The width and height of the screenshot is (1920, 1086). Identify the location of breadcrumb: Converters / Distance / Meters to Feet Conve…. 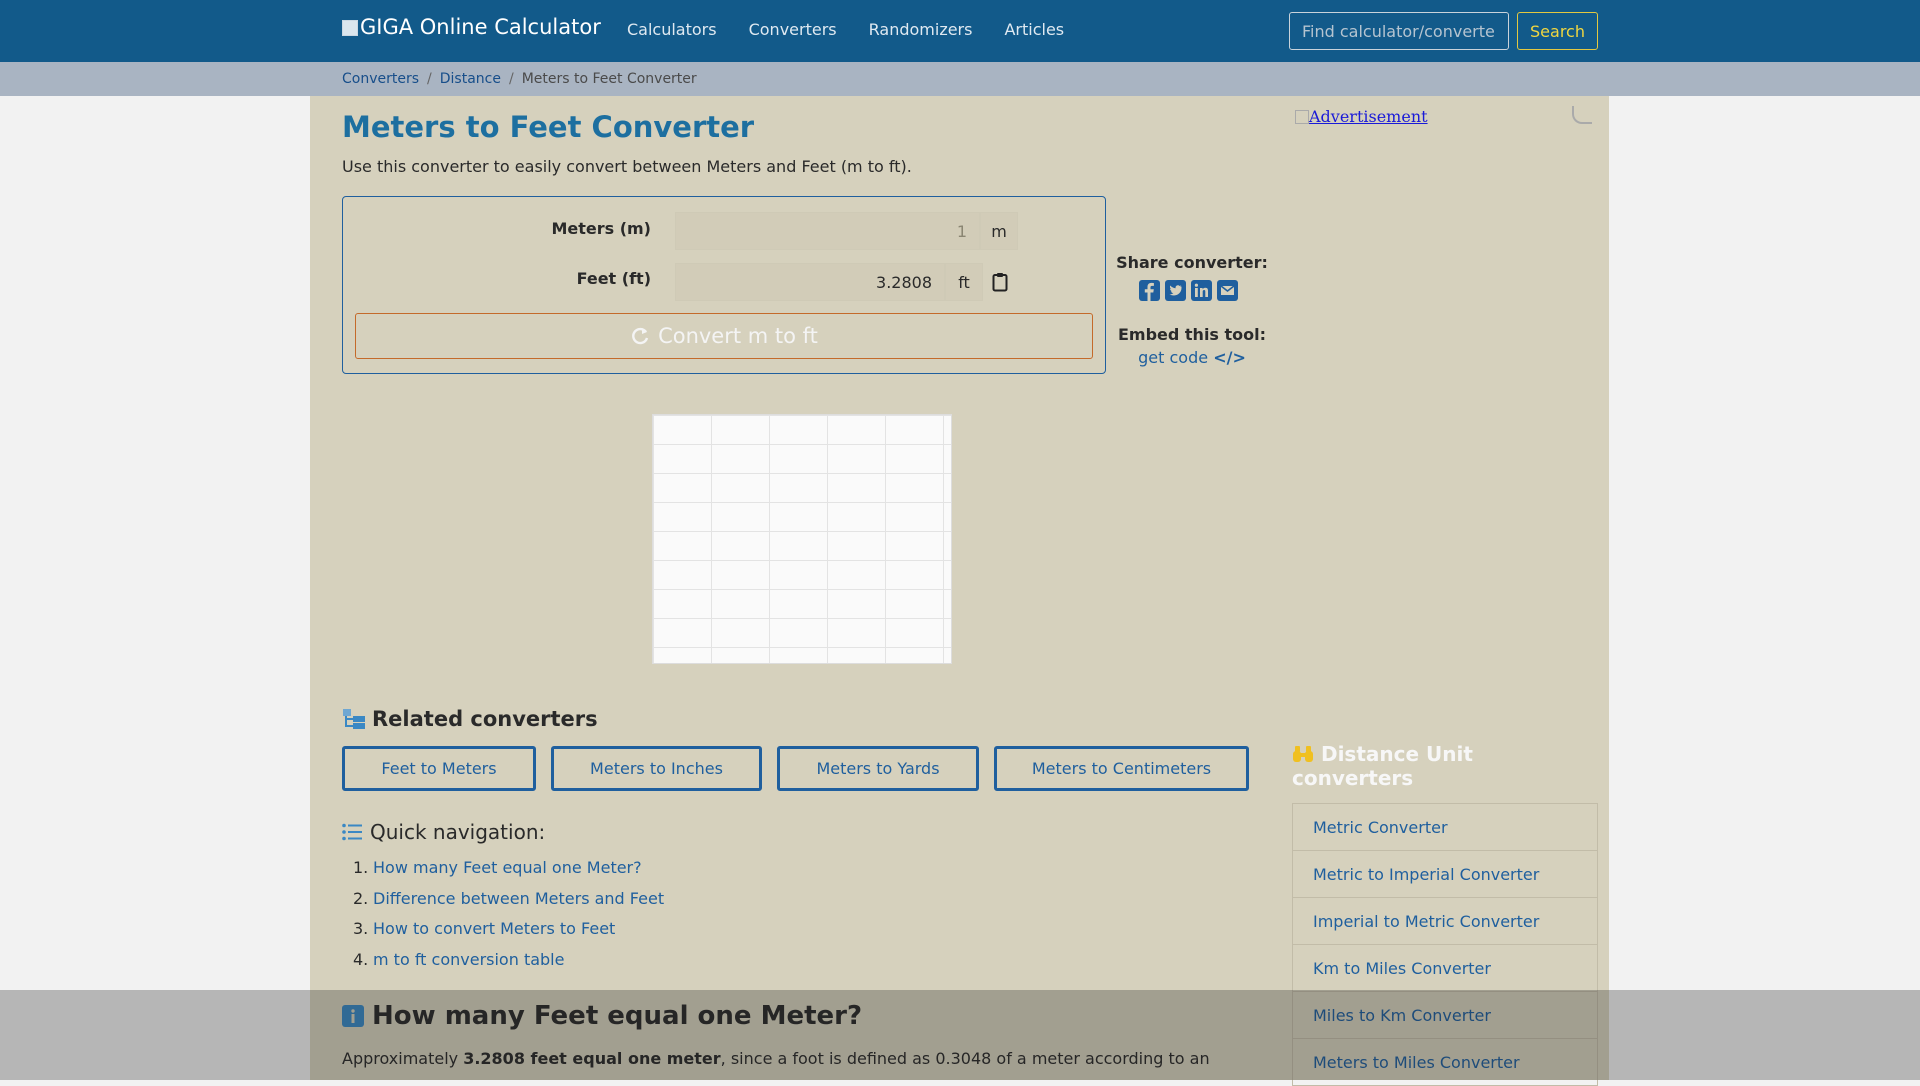
(519, 79).